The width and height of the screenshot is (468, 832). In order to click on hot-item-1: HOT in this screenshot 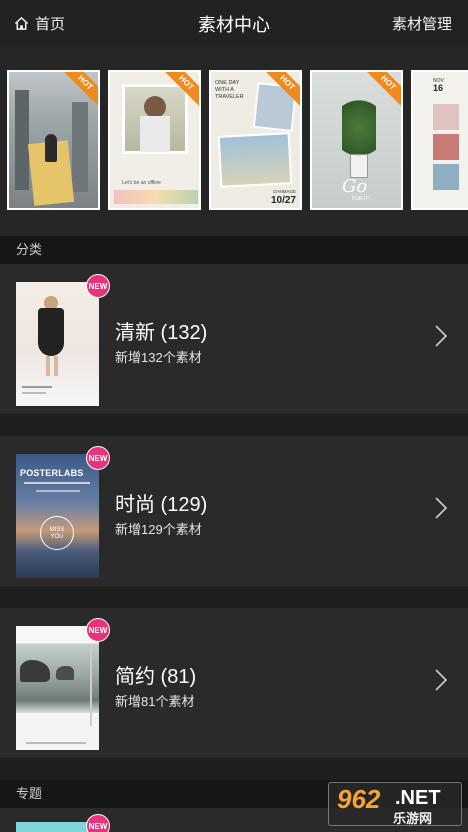, I will do `click(53, 140)`.